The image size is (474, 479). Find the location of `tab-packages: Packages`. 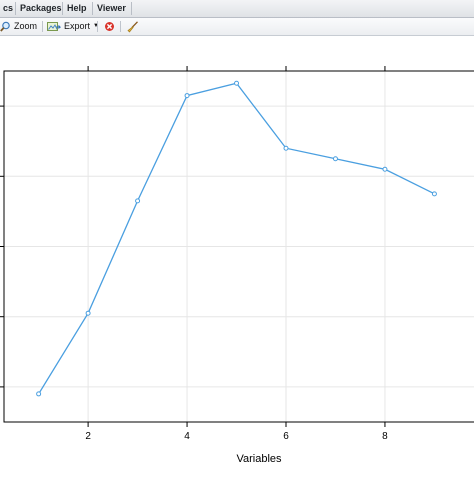

tab-packages: Packages is located at coordinates (41, 8).